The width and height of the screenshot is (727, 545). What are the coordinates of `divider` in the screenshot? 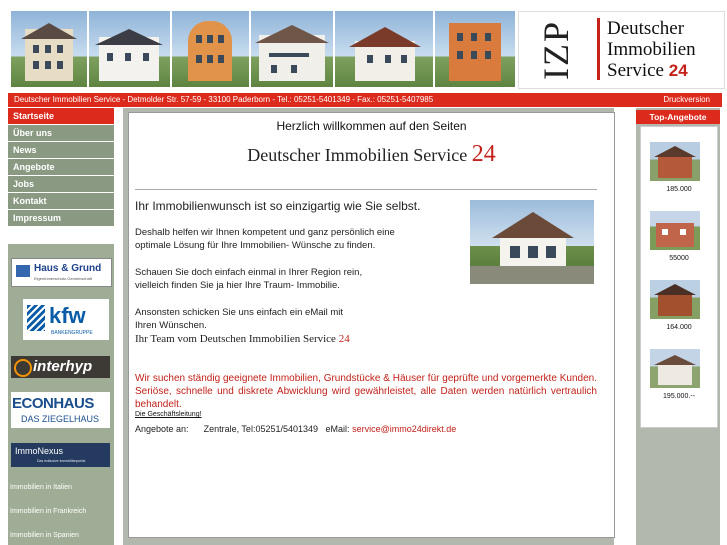 It's located at (366, 189).